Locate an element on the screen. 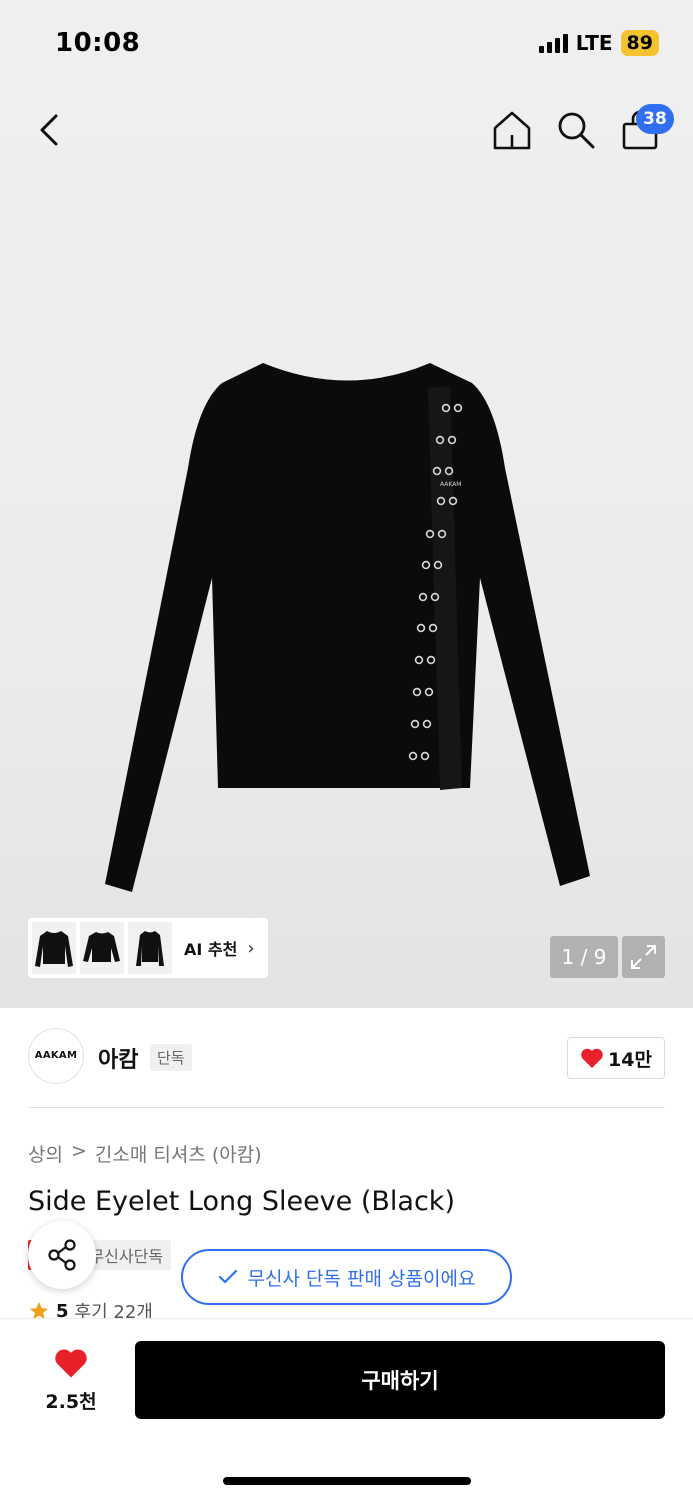 The width and height of the screenshot is (693, 1500). status-bar: 10:08 LTE 89 is located at coordinates (346, 45).